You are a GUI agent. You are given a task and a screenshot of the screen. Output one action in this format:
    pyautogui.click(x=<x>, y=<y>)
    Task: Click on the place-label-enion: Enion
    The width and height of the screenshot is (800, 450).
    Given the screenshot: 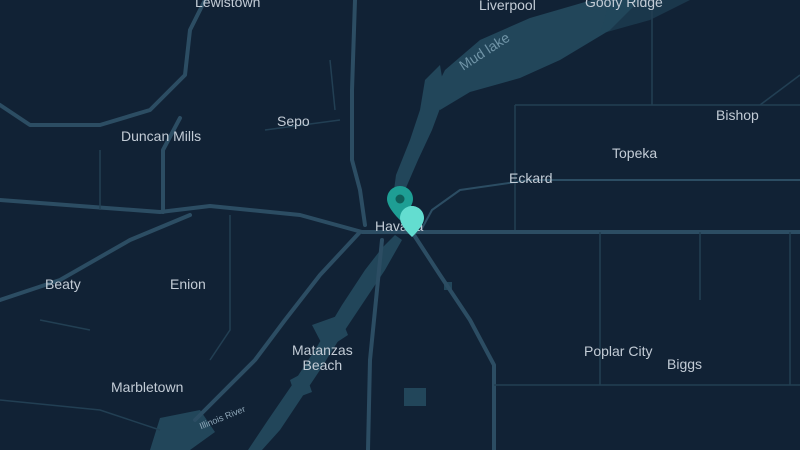 What is the action you would take?
    pyautogui.click(x=188, y=284)
    